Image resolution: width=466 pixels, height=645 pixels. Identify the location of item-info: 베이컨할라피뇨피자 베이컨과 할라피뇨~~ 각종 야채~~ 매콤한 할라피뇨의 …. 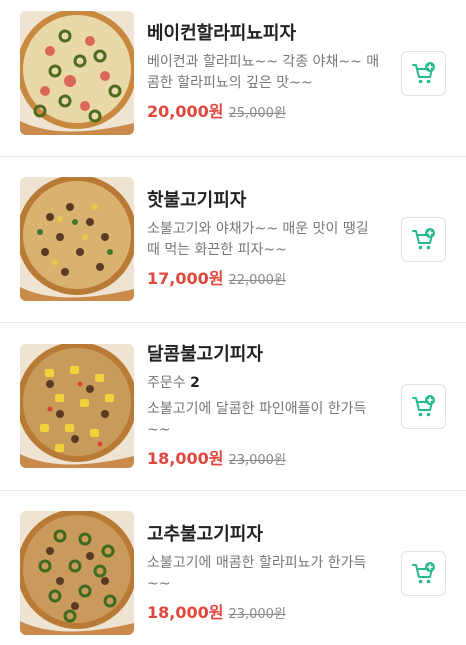
(265, 73).